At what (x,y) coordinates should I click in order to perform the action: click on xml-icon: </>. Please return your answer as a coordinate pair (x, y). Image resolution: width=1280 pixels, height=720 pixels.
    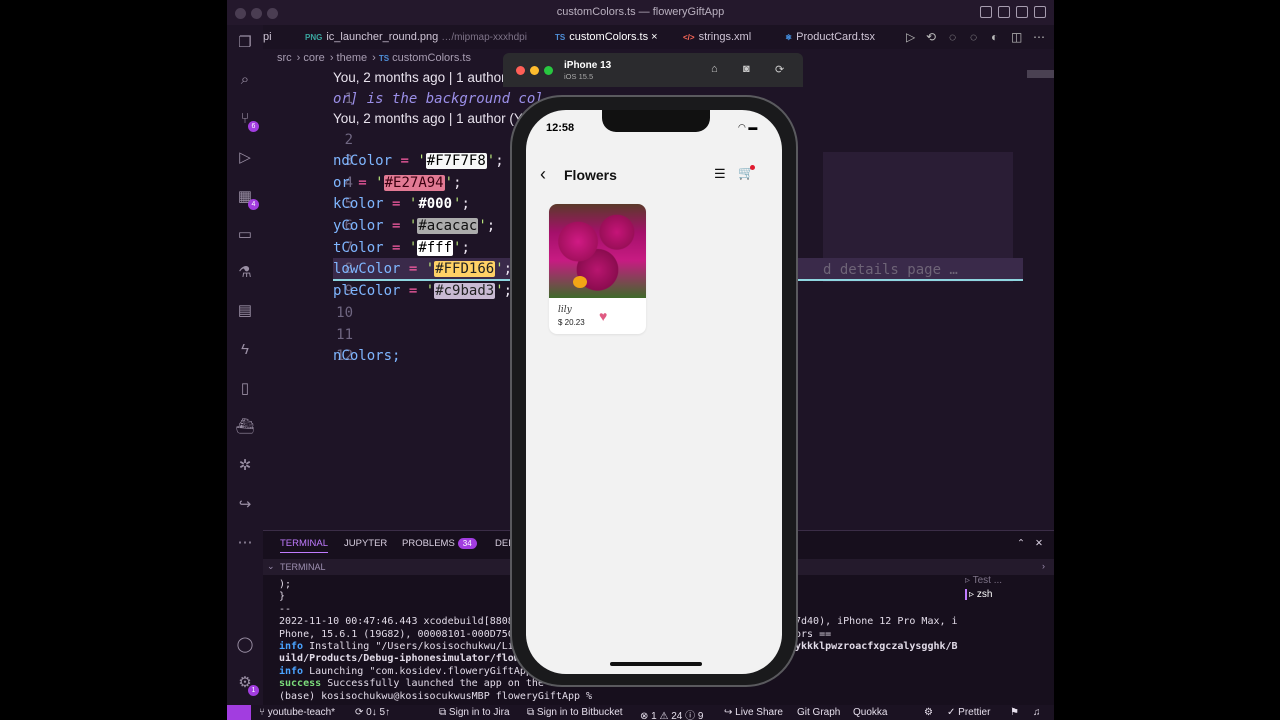
    Looking at the image, I should click on (689, 37).